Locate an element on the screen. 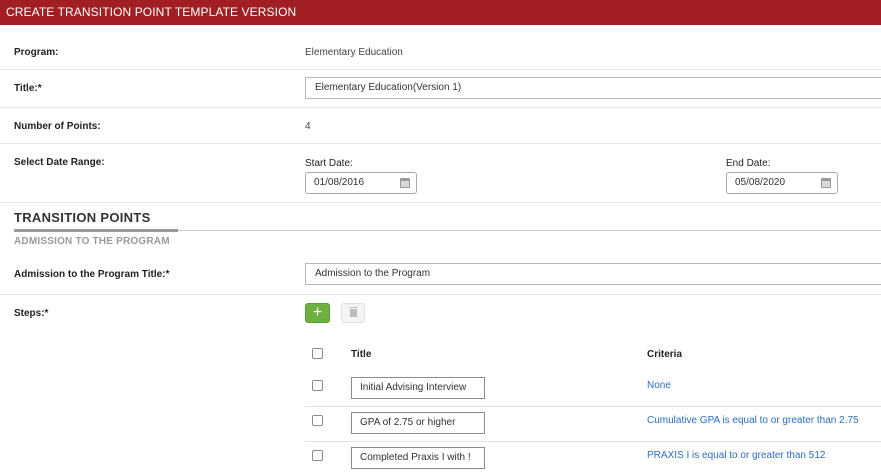 This screenshot has width=881, height=476. add-step-button: + is located at coordinates (317, 313).